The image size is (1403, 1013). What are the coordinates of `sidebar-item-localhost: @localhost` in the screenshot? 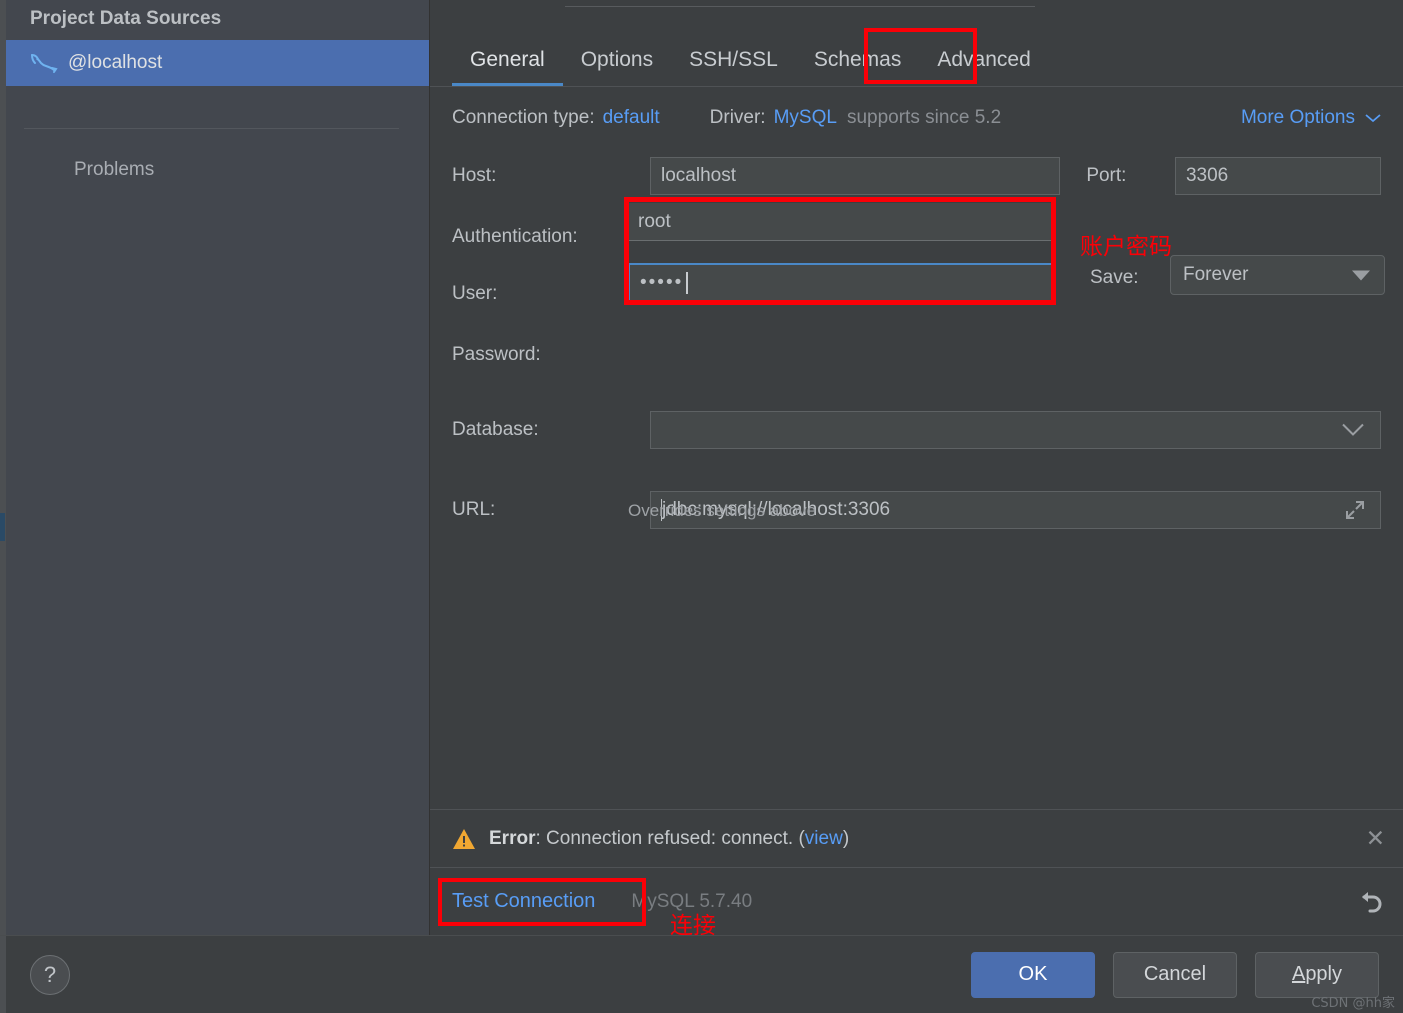 It's located at (214, 63).